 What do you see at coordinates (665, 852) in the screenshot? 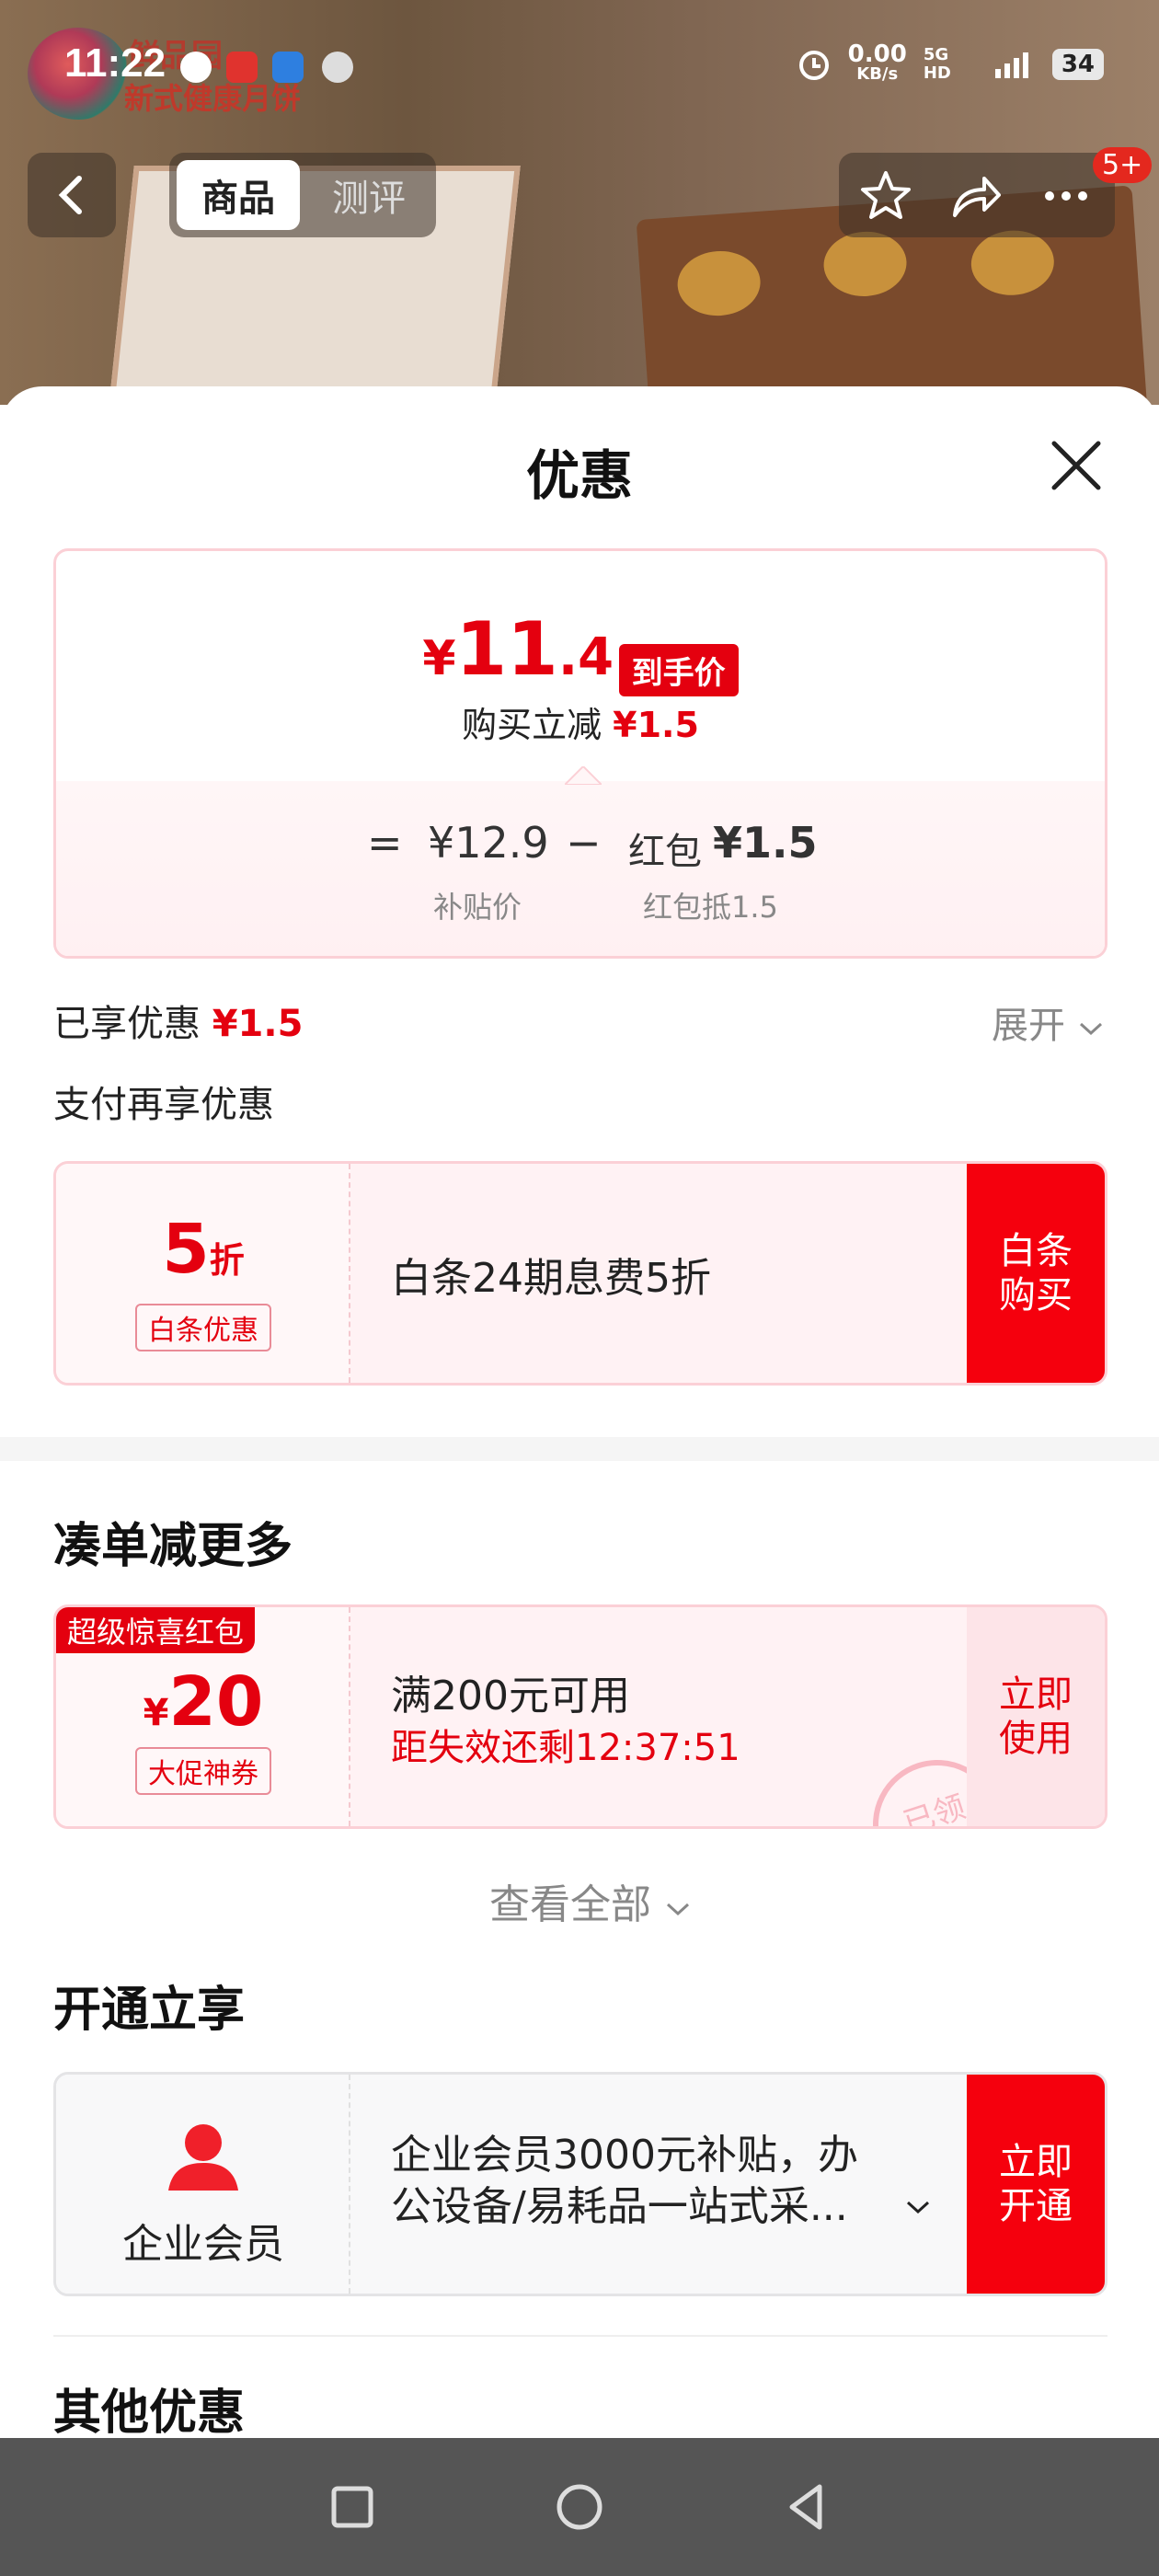
I see `redpack-label: 红包` at bounding box center [665, 852].